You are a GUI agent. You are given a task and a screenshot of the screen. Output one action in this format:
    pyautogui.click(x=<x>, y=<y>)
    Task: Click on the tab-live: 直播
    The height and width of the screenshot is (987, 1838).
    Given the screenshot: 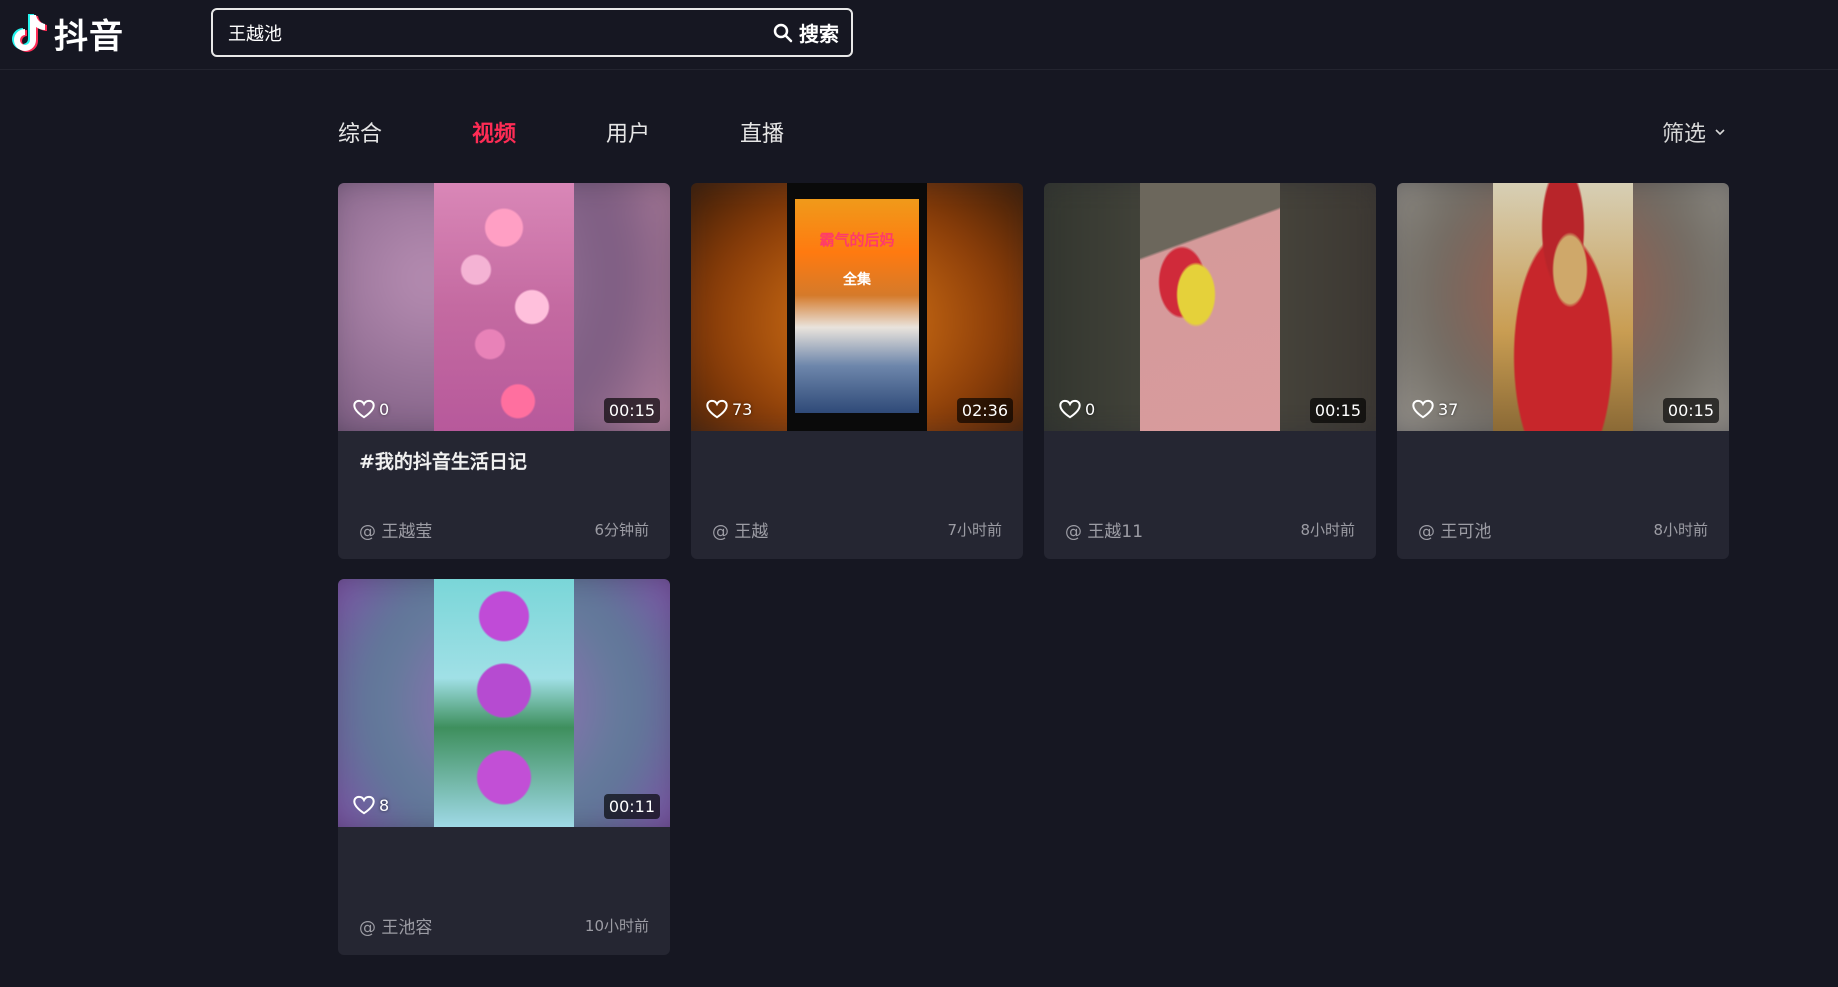 What is the action you would take?
    pyautogui.click(x=762, y=132)
    